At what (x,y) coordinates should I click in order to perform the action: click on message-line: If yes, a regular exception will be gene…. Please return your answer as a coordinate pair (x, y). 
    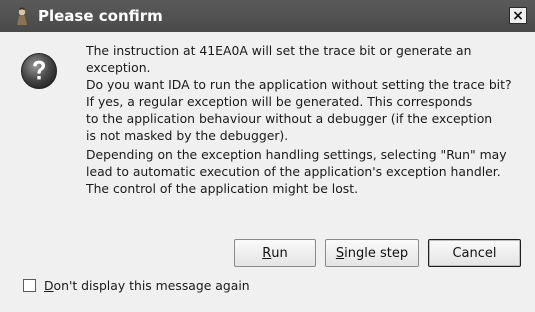
    Looking at the image, I should click on (279, 101).